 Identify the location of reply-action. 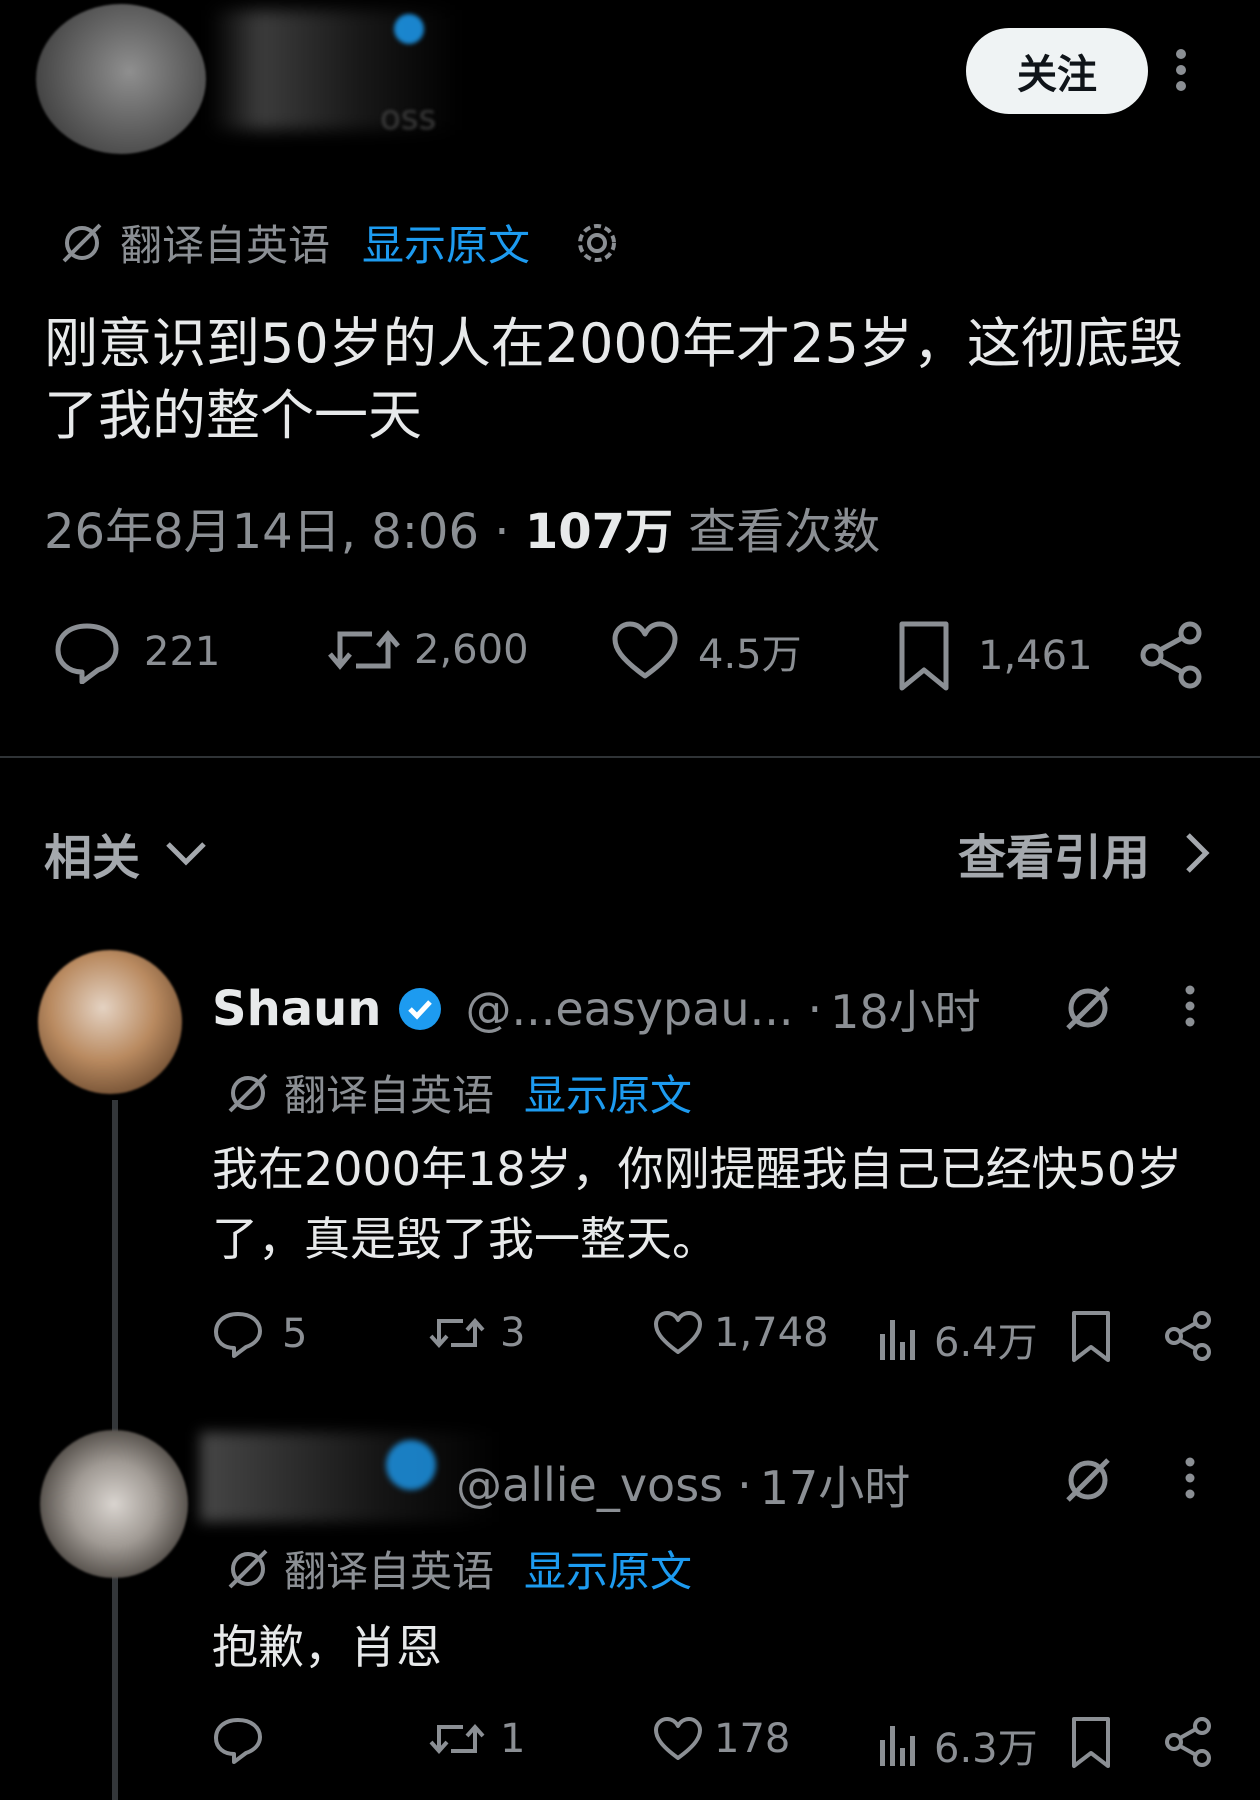
(247, 1740).